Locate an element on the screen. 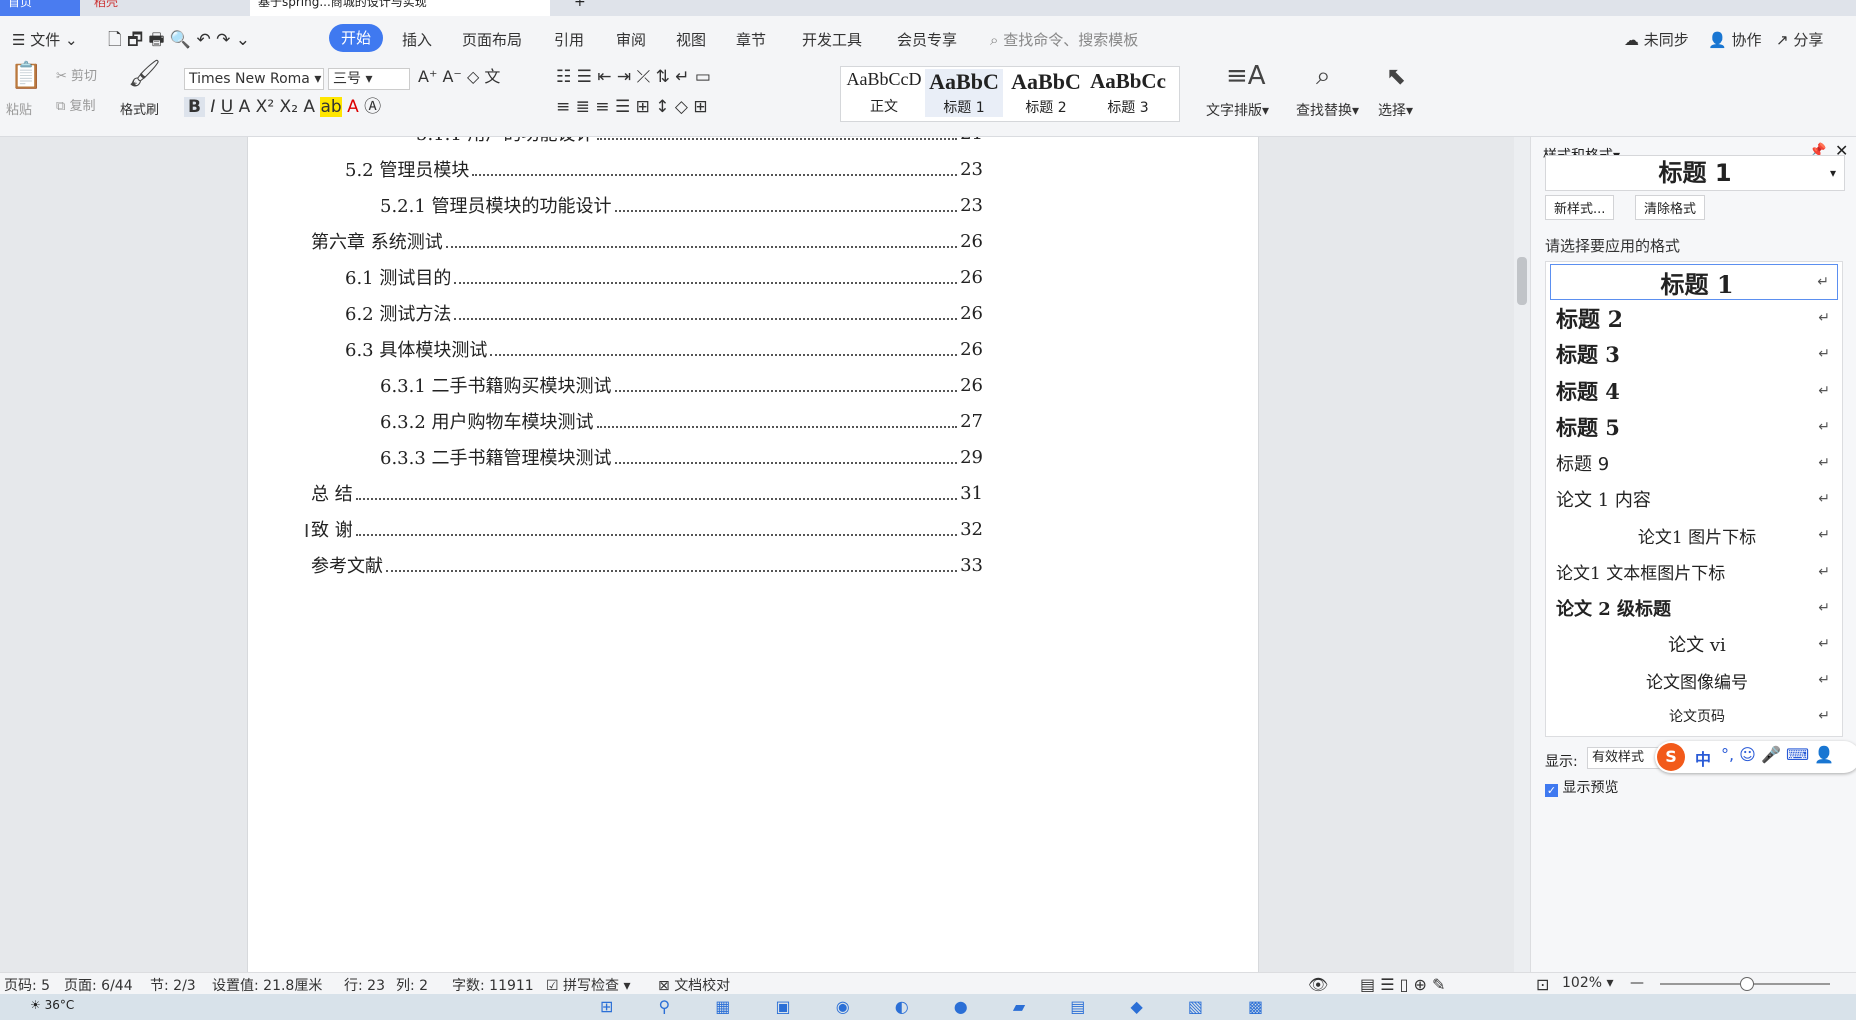 This screenshot has height=1020, width=1856. style-list-item: 论文 2 级标题 ↵ is located at coordinates (1694, 608).